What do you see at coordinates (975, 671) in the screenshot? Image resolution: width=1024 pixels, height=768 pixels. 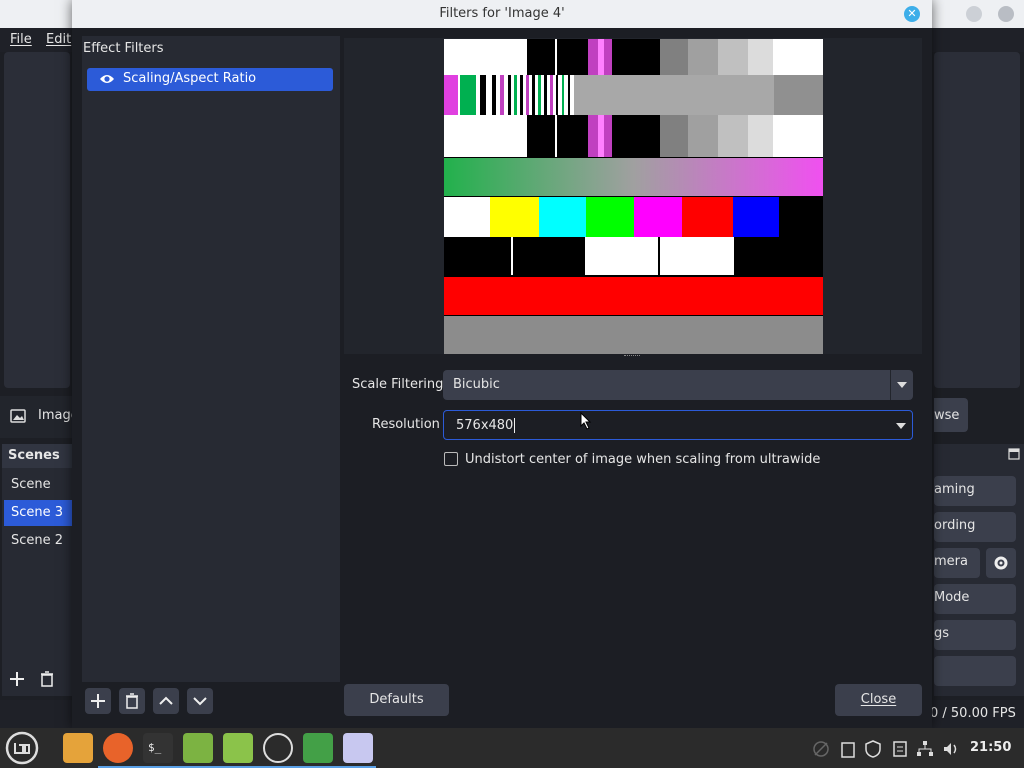 I see `exit-button` at bounding box center [975, 671].